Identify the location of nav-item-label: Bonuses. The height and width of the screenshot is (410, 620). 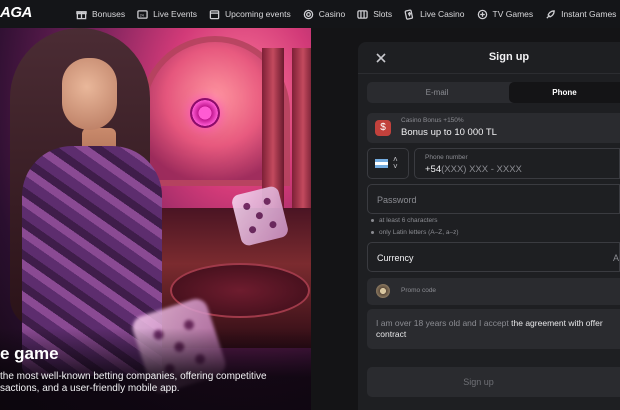
(109, 14).